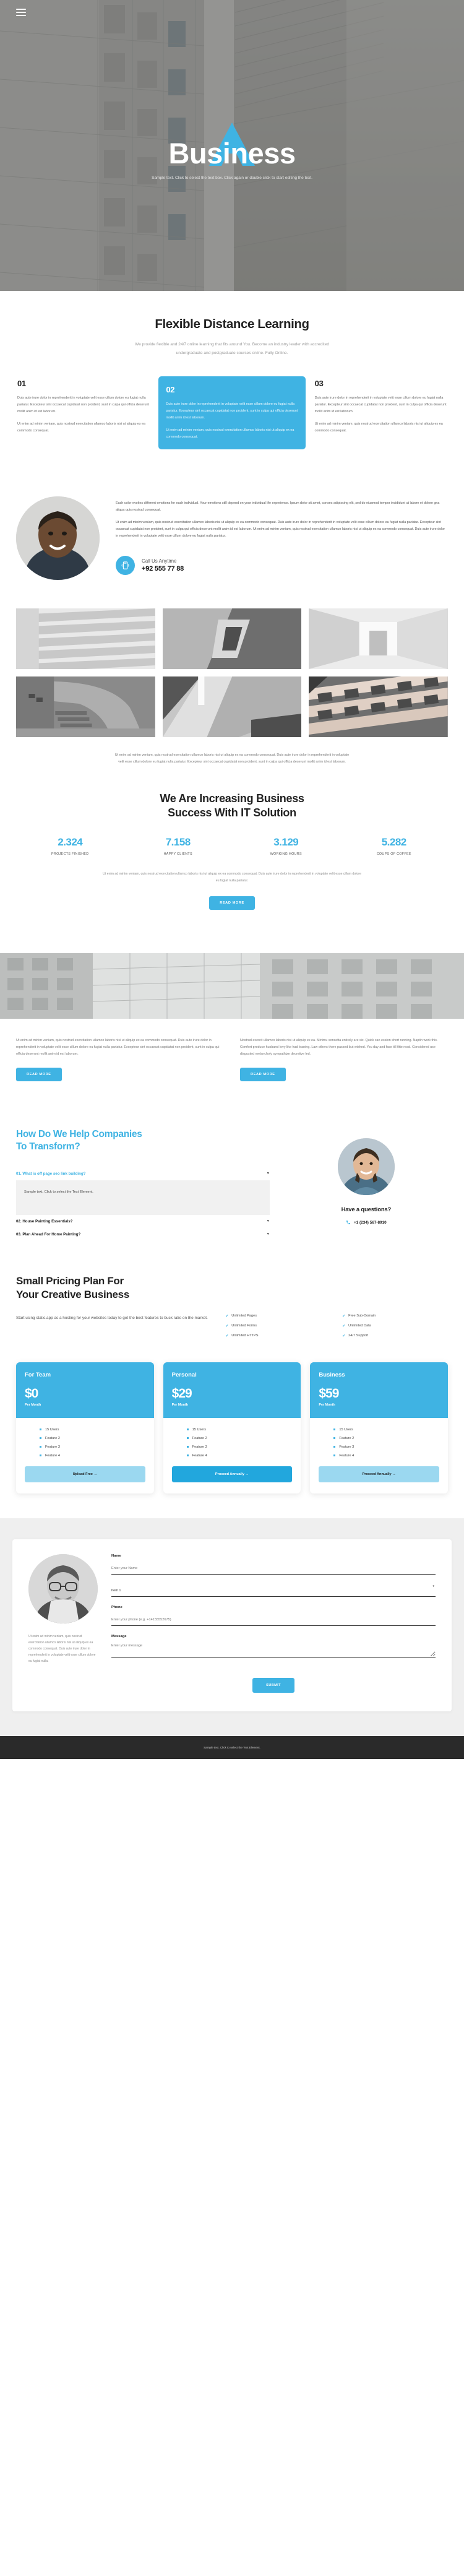 This screenshot has width=464, height=2576. I want to click on card-number: 02, so click(170, 389).